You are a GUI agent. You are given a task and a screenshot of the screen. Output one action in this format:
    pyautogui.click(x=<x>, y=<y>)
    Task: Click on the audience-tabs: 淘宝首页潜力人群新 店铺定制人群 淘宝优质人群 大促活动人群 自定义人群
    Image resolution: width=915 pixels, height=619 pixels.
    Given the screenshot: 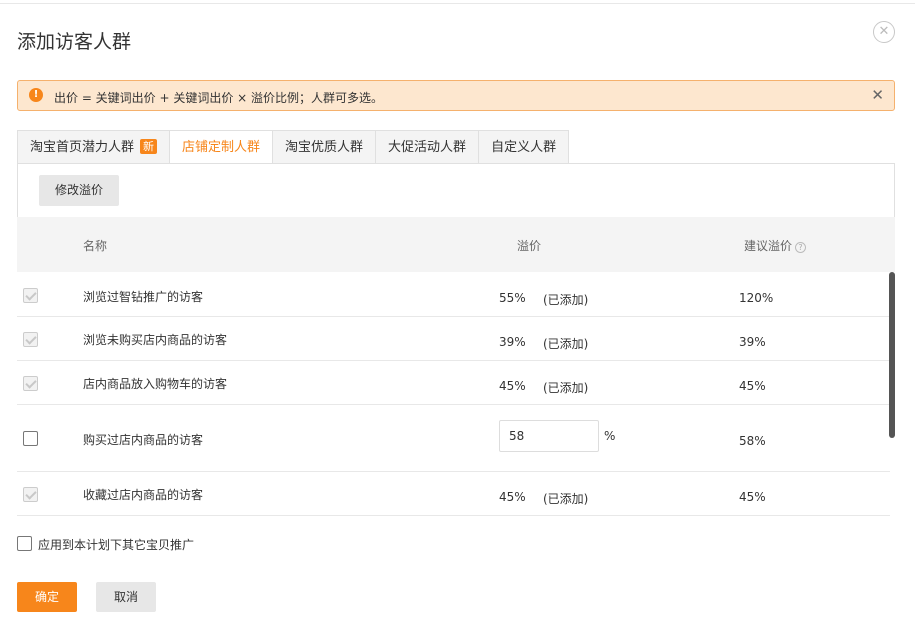 What is the action you would take?
    pyautogui.click(x=293, y=147)
    